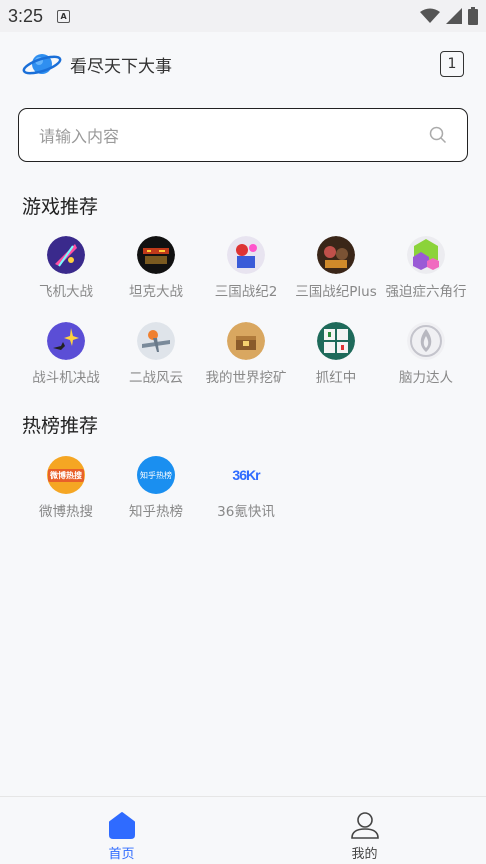  I want to click on game-item: 抓红中, so click(336, 365).